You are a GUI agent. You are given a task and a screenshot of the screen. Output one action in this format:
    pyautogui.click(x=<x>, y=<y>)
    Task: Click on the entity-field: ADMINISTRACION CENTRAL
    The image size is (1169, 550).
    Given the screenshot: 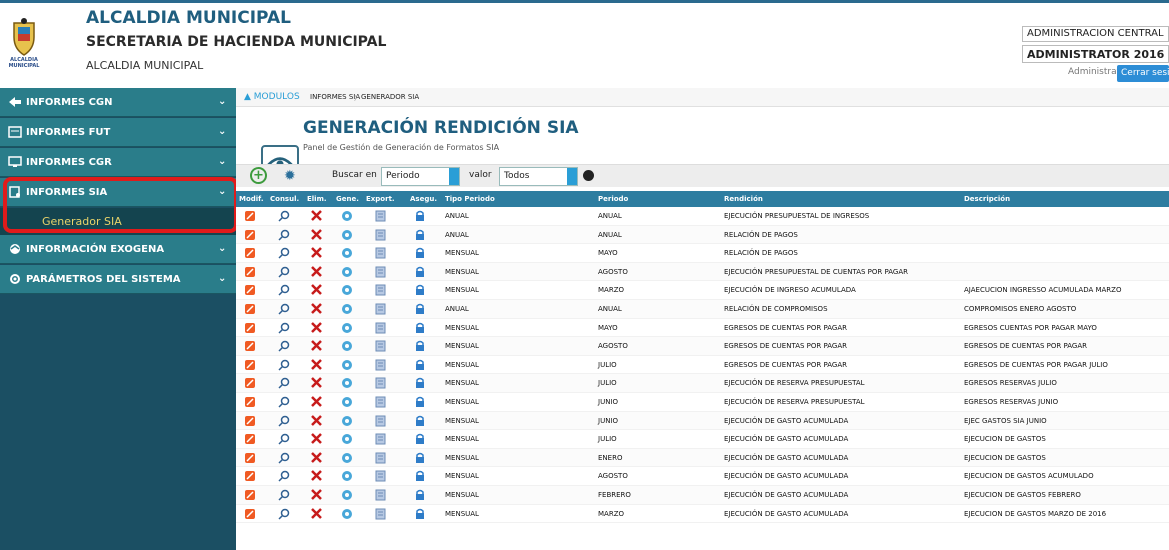 What is the action you would take?
    pyautogui.click(x=1095, y=34)
    